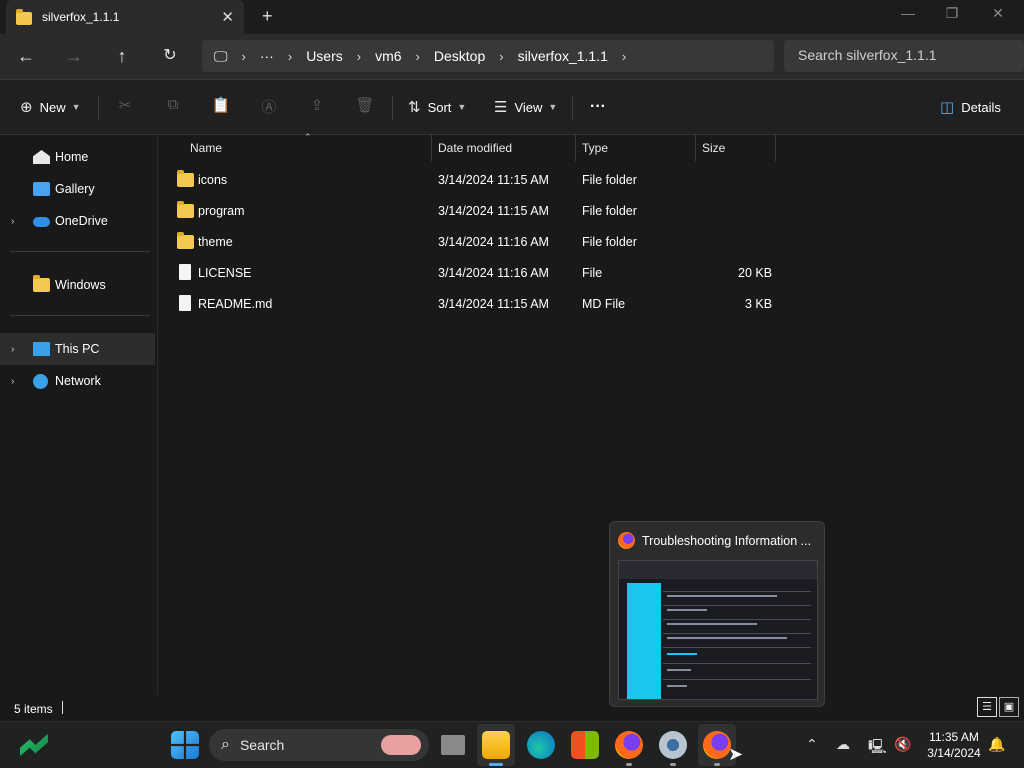  What do you see at coordinates (365, 107) in the screenshot?
I see `delete-icon: 🗑` at bounding box center [365, 107].